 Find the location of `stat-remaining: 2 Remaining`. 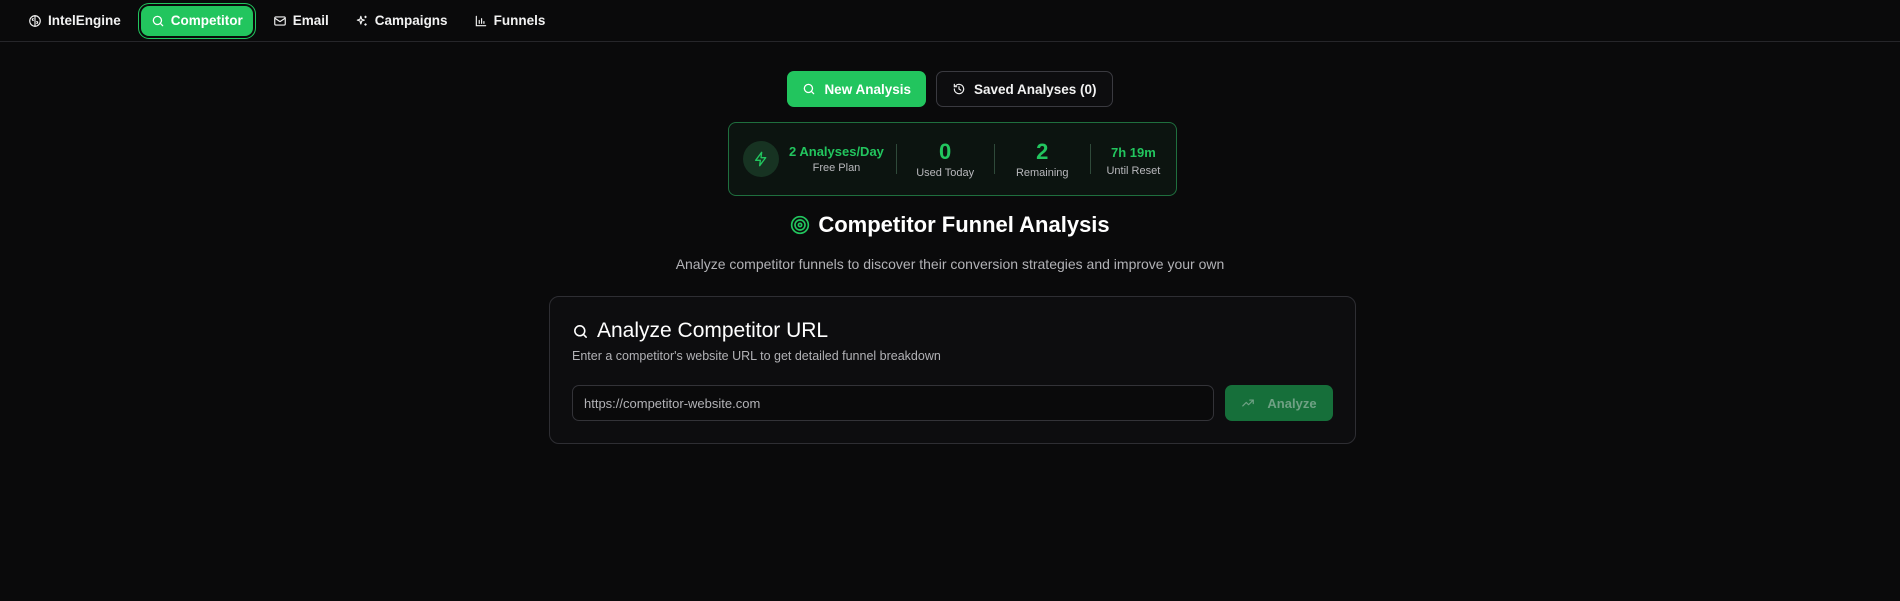

stat-remaining: 2 Remaining is located at coordinates (1042, 159).